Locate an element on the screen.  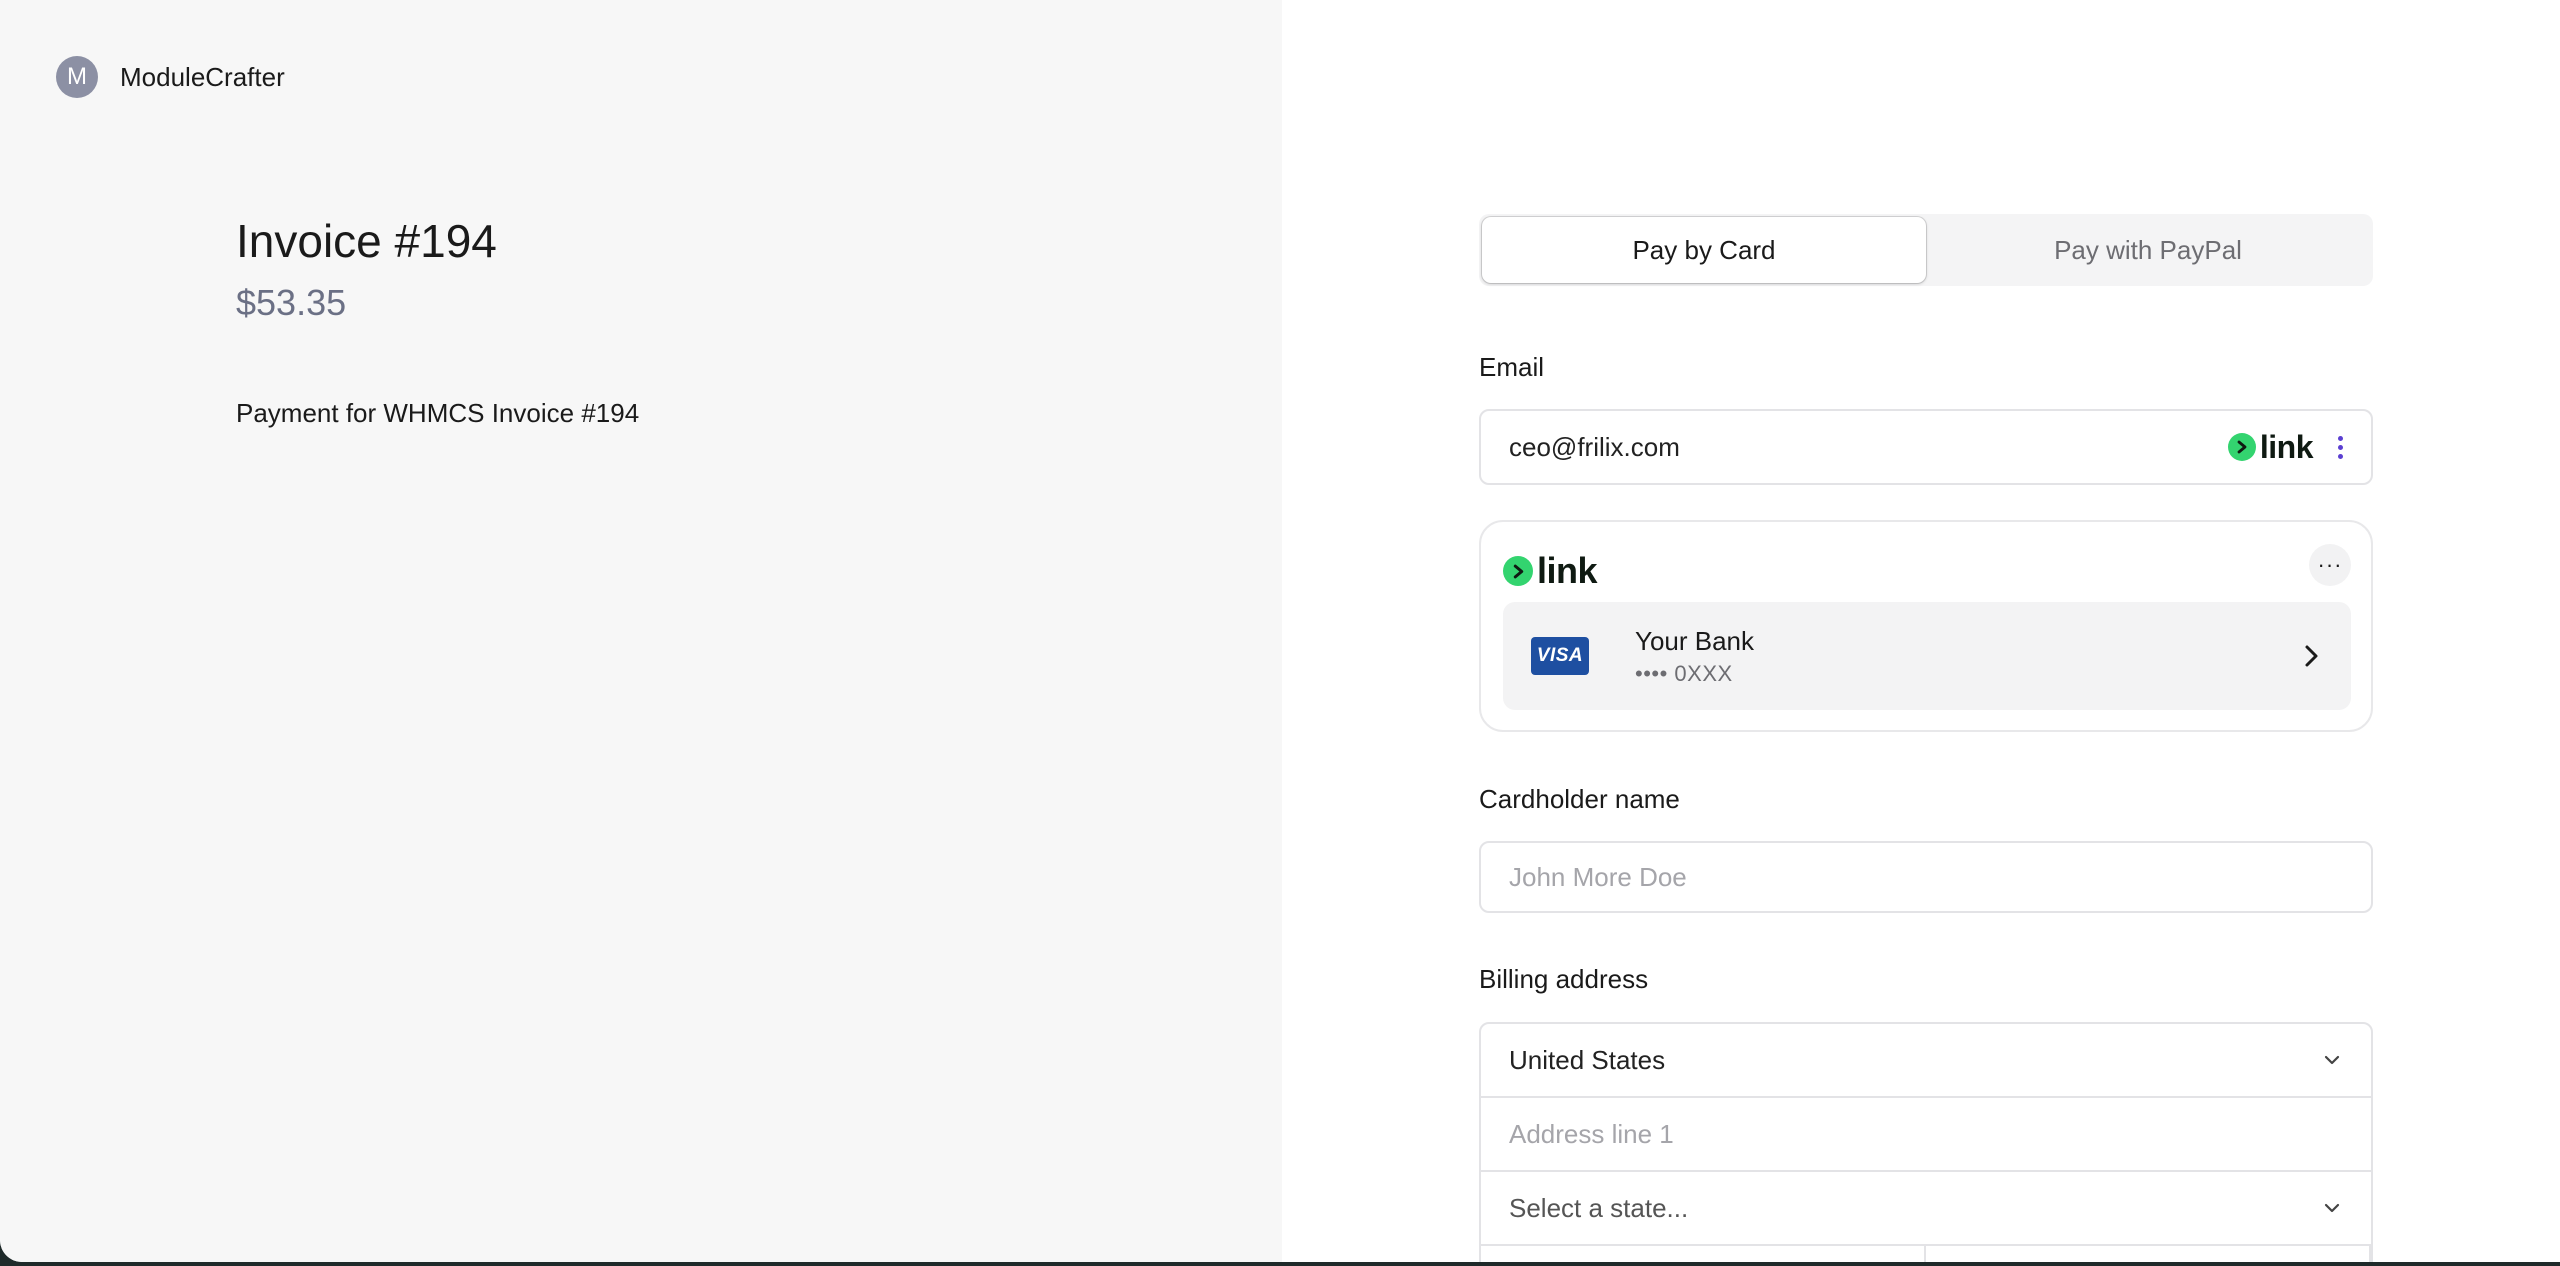
more-options-button: ··· is located at coordinates (2330, 565).